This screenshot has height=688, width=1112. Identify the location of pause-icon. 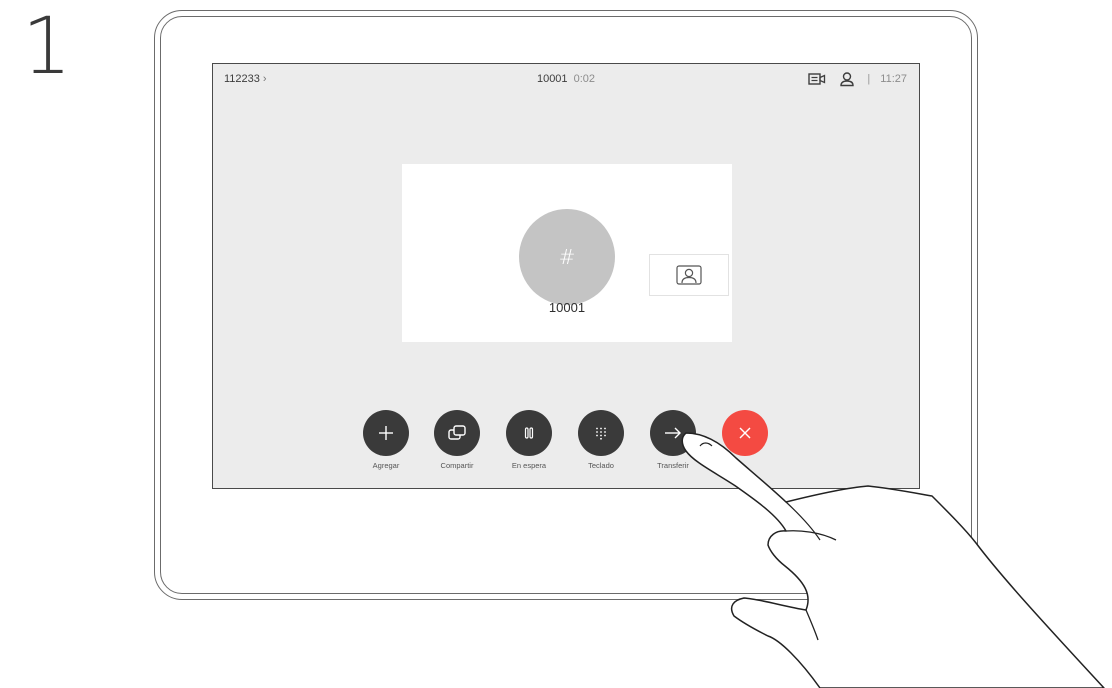
(529, 433).